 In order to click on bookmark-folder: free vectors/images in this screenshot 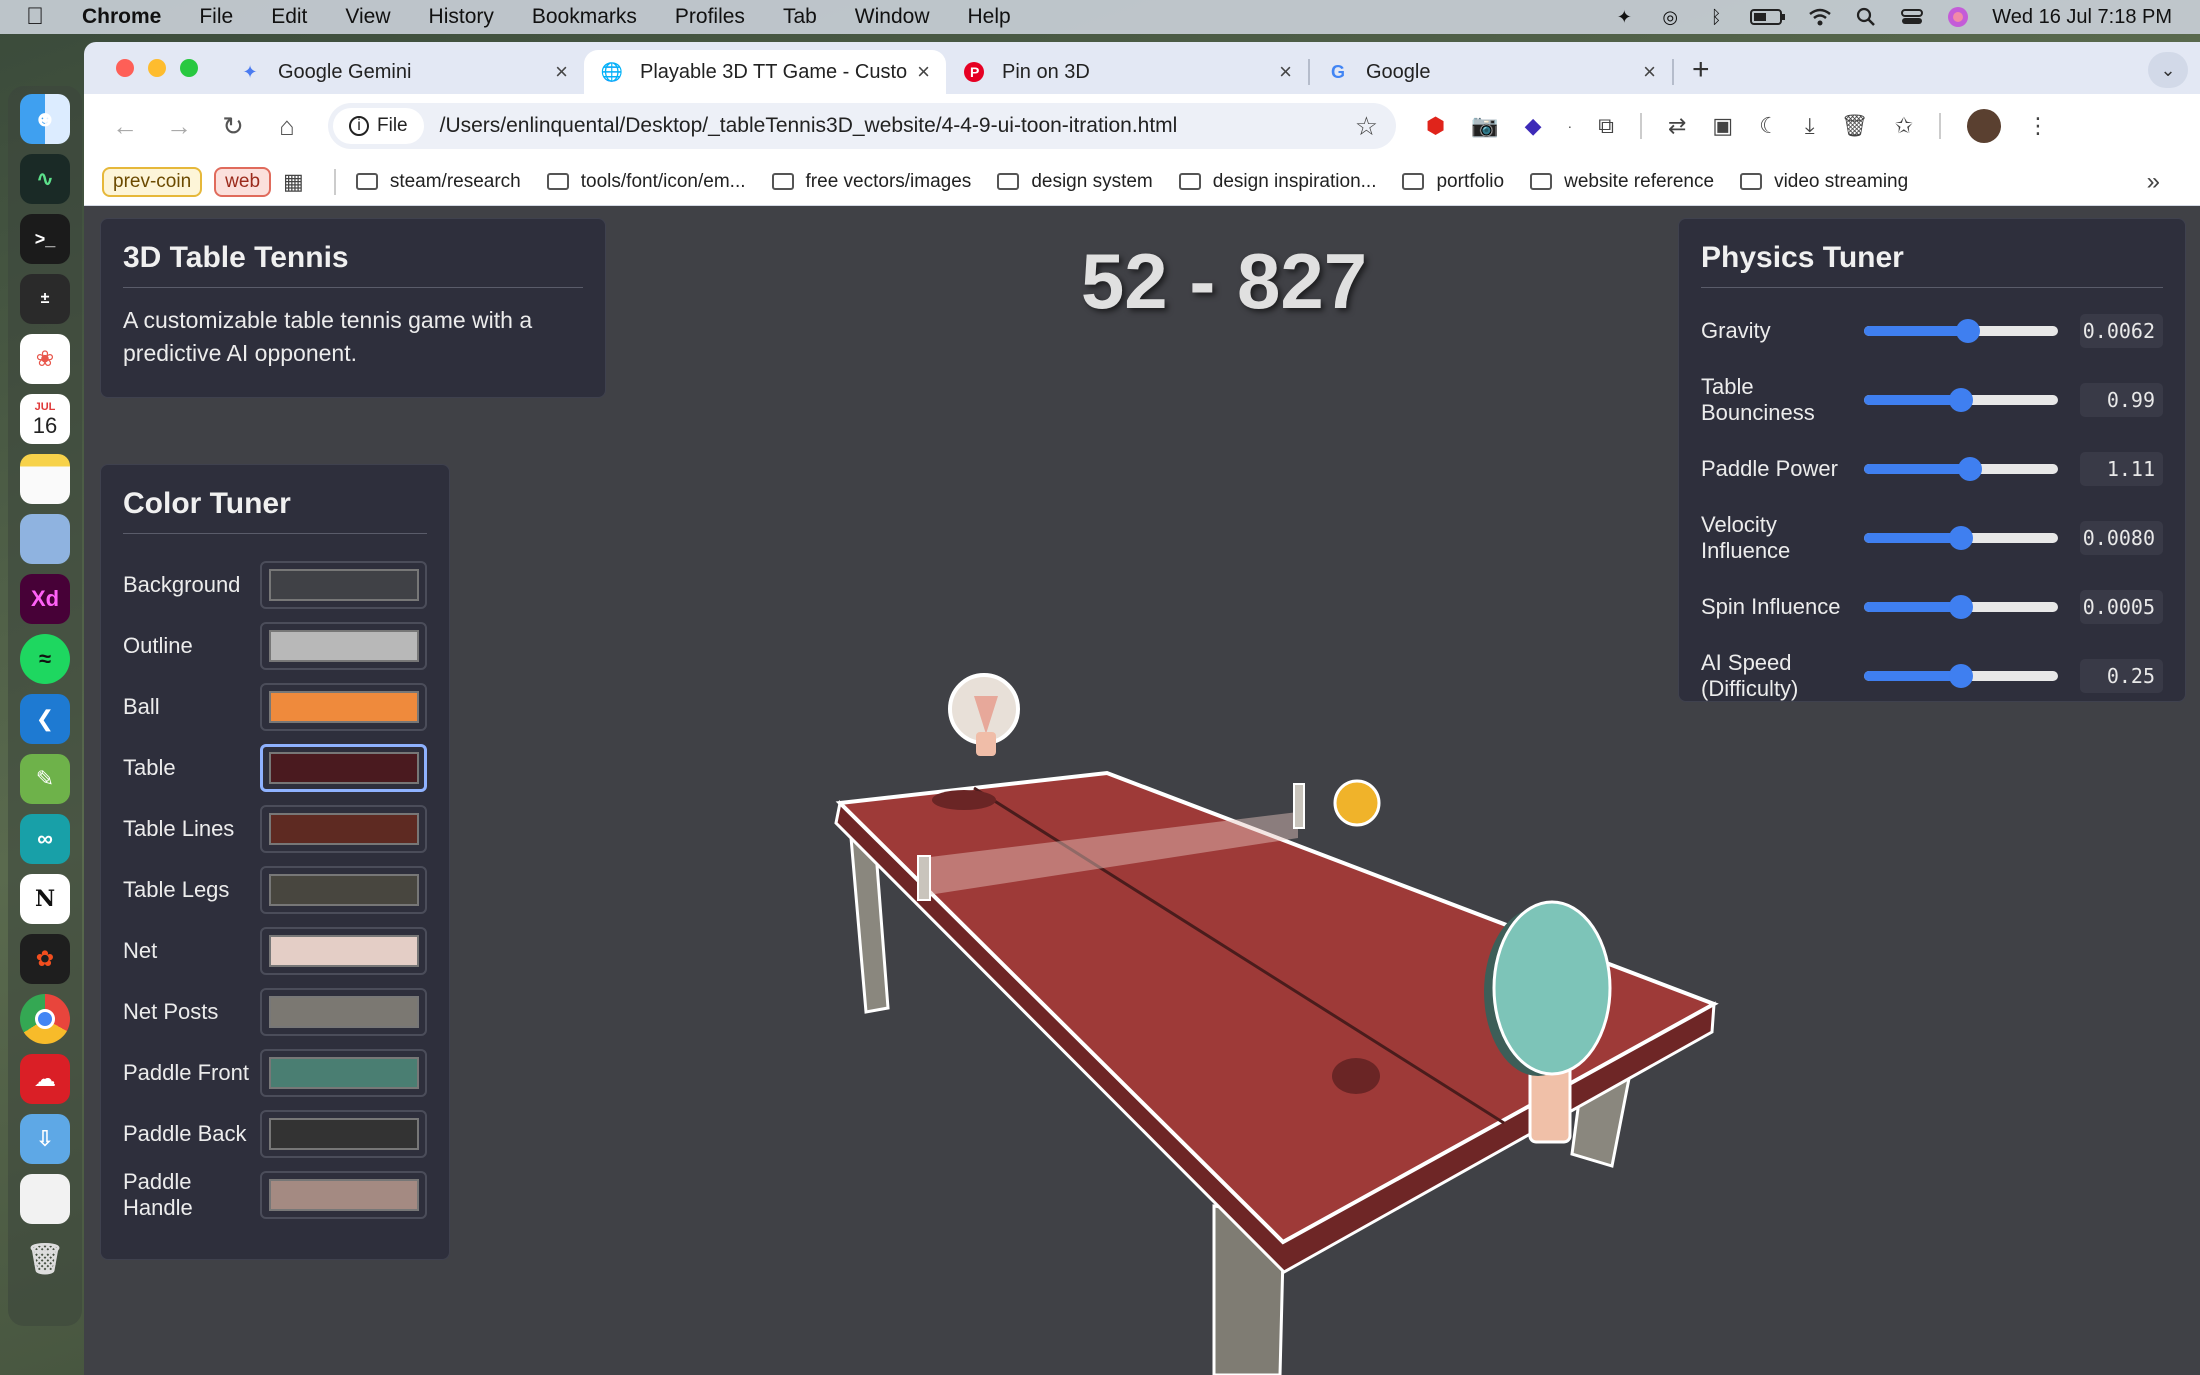, I will do `click(871, 182)`.